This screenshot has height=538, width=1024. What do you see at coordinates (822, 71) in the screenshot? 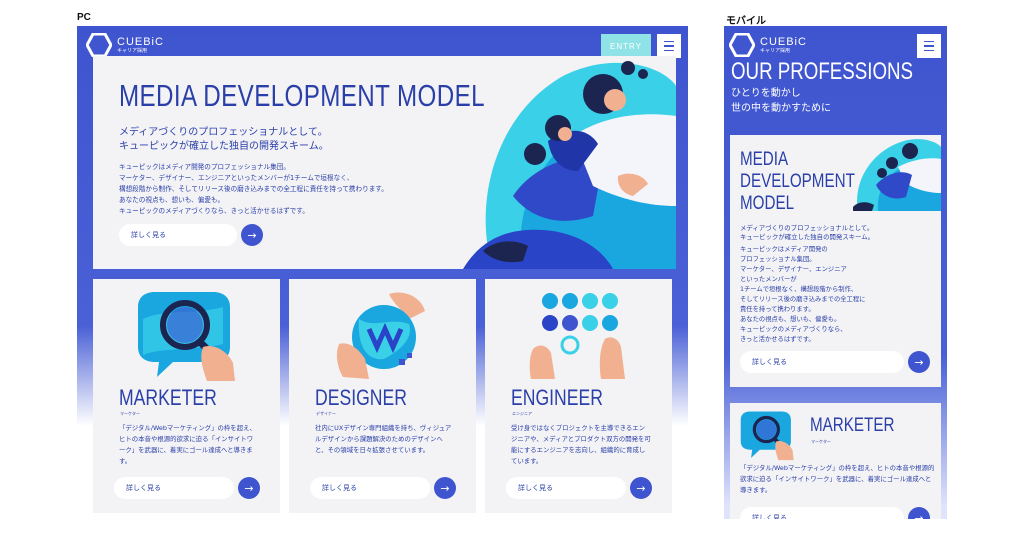
I see `section-title: OUR PROFESSIONS` at bounding box center [822, 71].